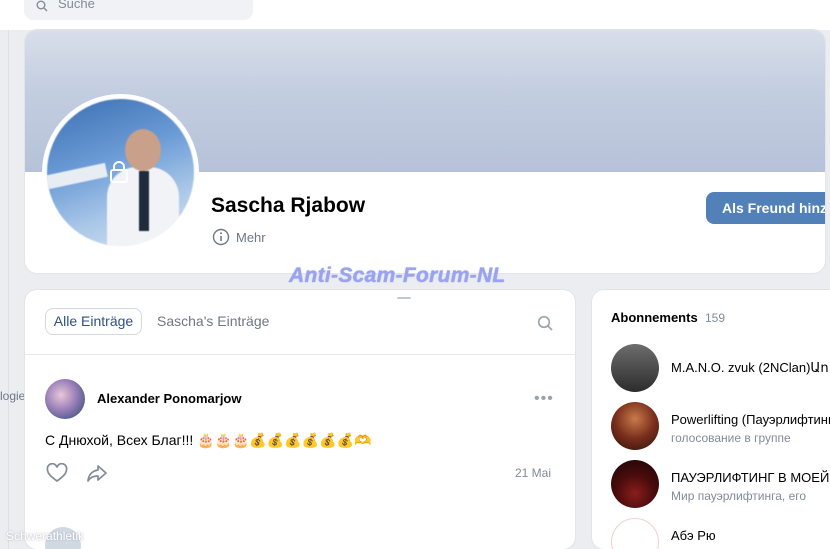  What do you see at coordinates (720, 533) in the screenshot?
I see `subscription-item: Абэ Рю` at bounding box center [720, 533].